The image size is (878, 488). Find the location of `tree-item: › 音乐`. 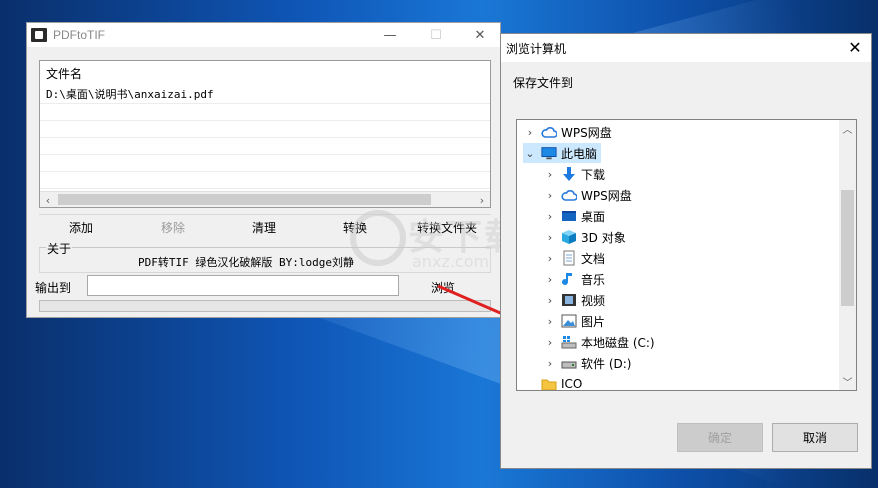

tree-item: › 音乐 is located at coordinates (576, 279).